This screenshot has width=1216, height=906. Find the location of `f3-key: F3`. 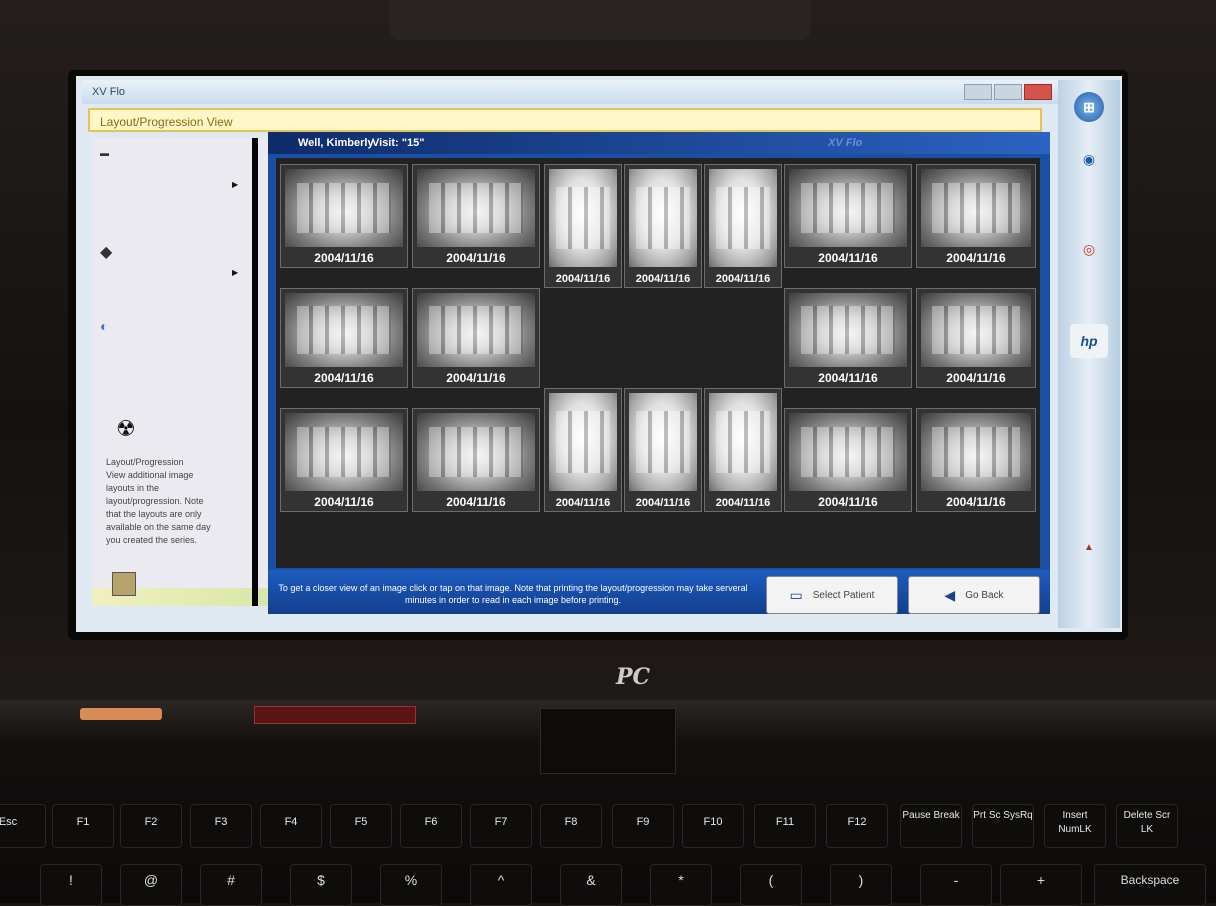

f3-key: F3 is located at coordinates (221, 826).